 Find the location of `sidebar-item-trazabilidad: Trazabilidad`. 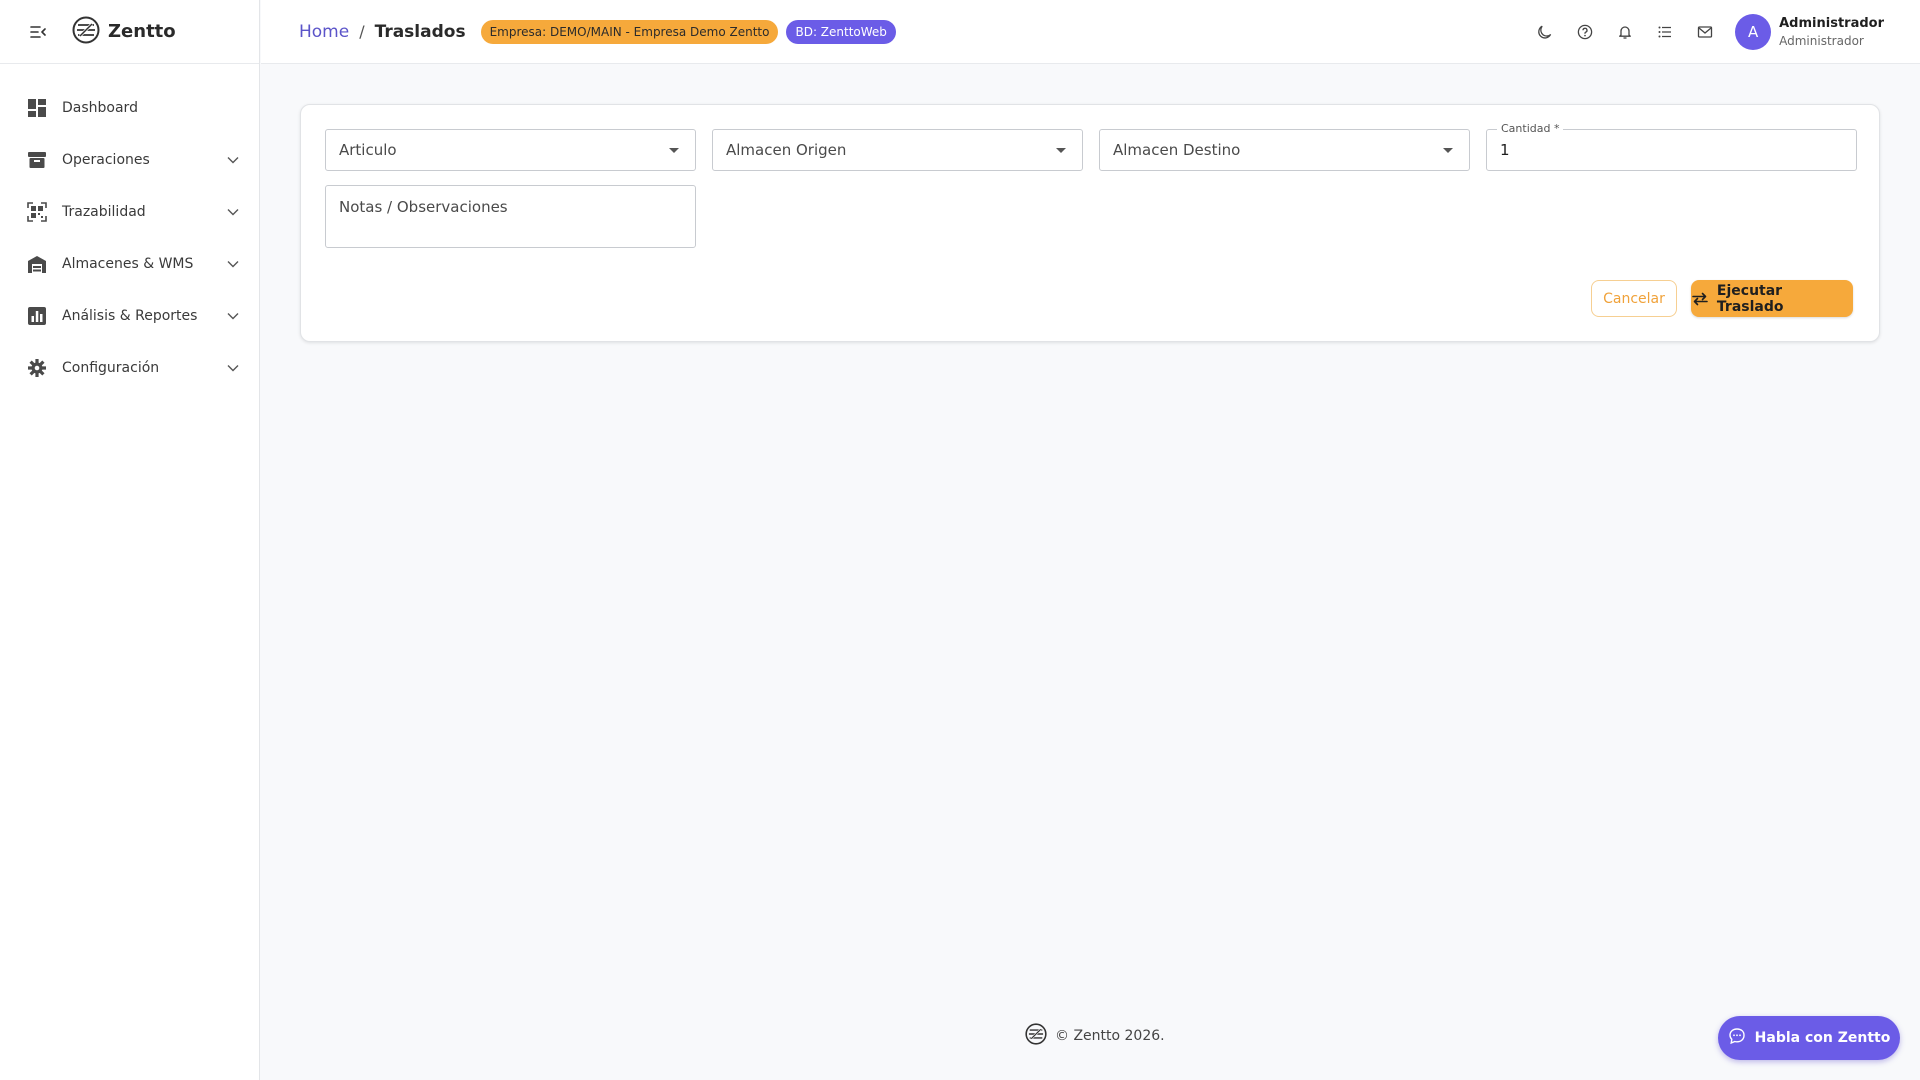

sidebar-item-trazabilidad: Trazabilidad is located at coordinates (129, 212).